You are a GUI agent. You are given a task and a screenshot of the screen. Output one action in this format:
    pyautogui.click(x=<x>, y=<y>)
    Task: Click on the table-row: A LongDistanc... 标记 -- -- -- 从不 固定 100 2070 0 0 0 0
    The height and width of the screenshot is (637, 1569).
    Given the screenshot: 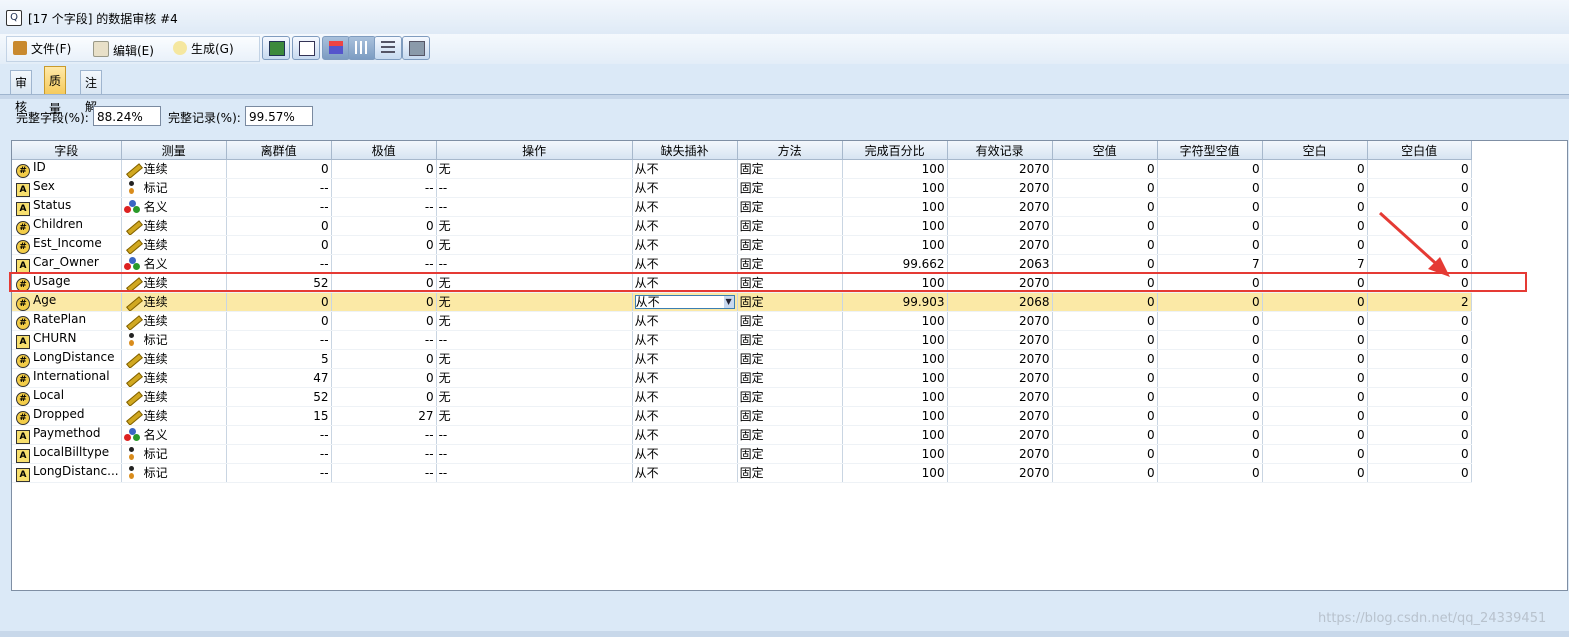 What is the action you would take?
    pyautogui.click(x=742, y=473)
    